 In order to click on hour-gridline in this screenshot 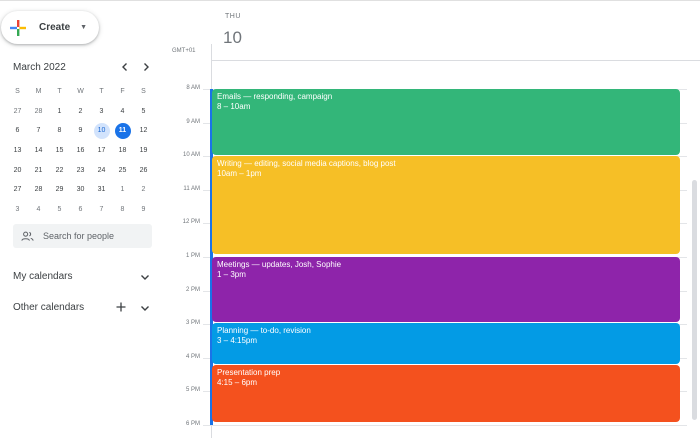, I will do `click(445, 425)`.